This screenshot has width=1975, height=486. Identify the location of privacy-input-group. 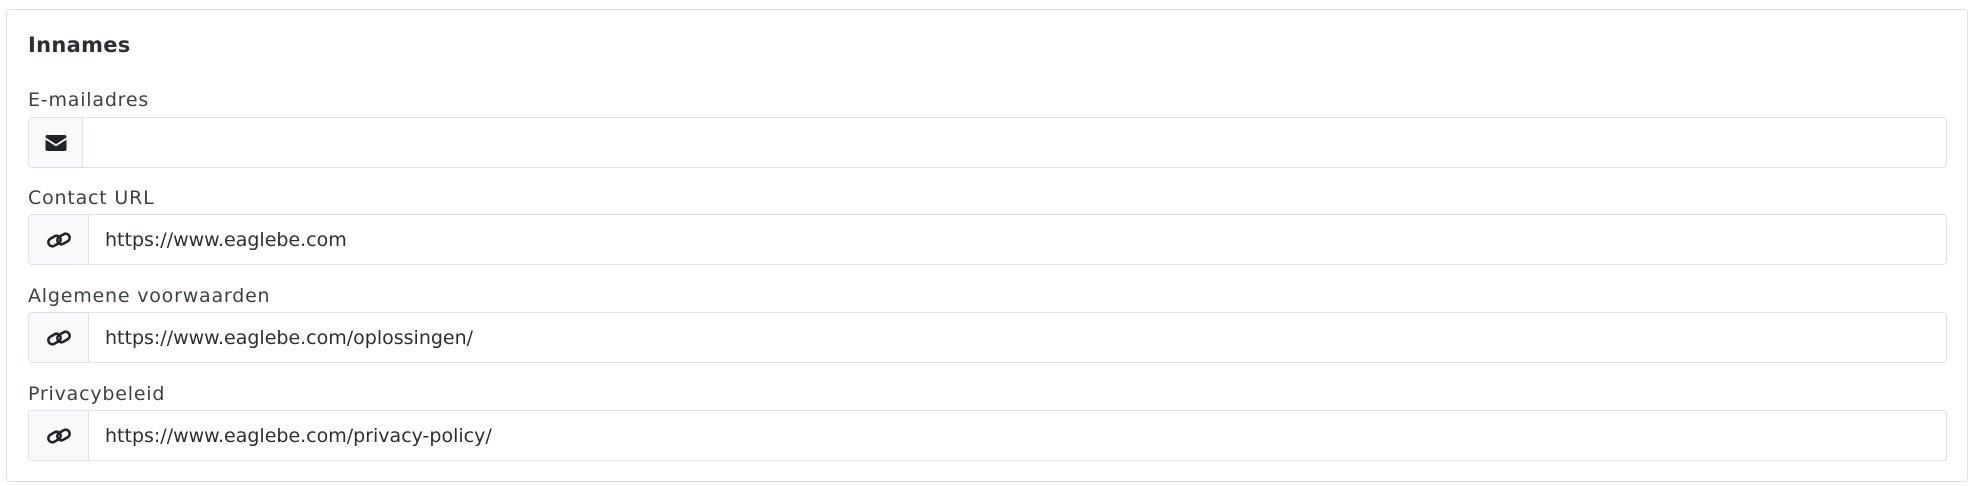
(987, 435).